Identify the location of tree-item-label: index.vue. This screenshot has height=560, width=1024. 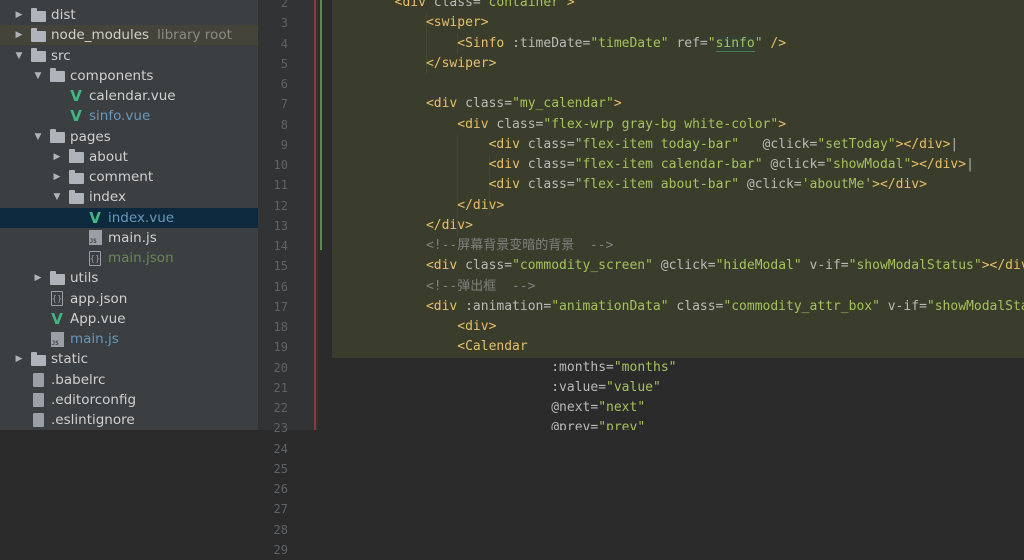
(141, 217).